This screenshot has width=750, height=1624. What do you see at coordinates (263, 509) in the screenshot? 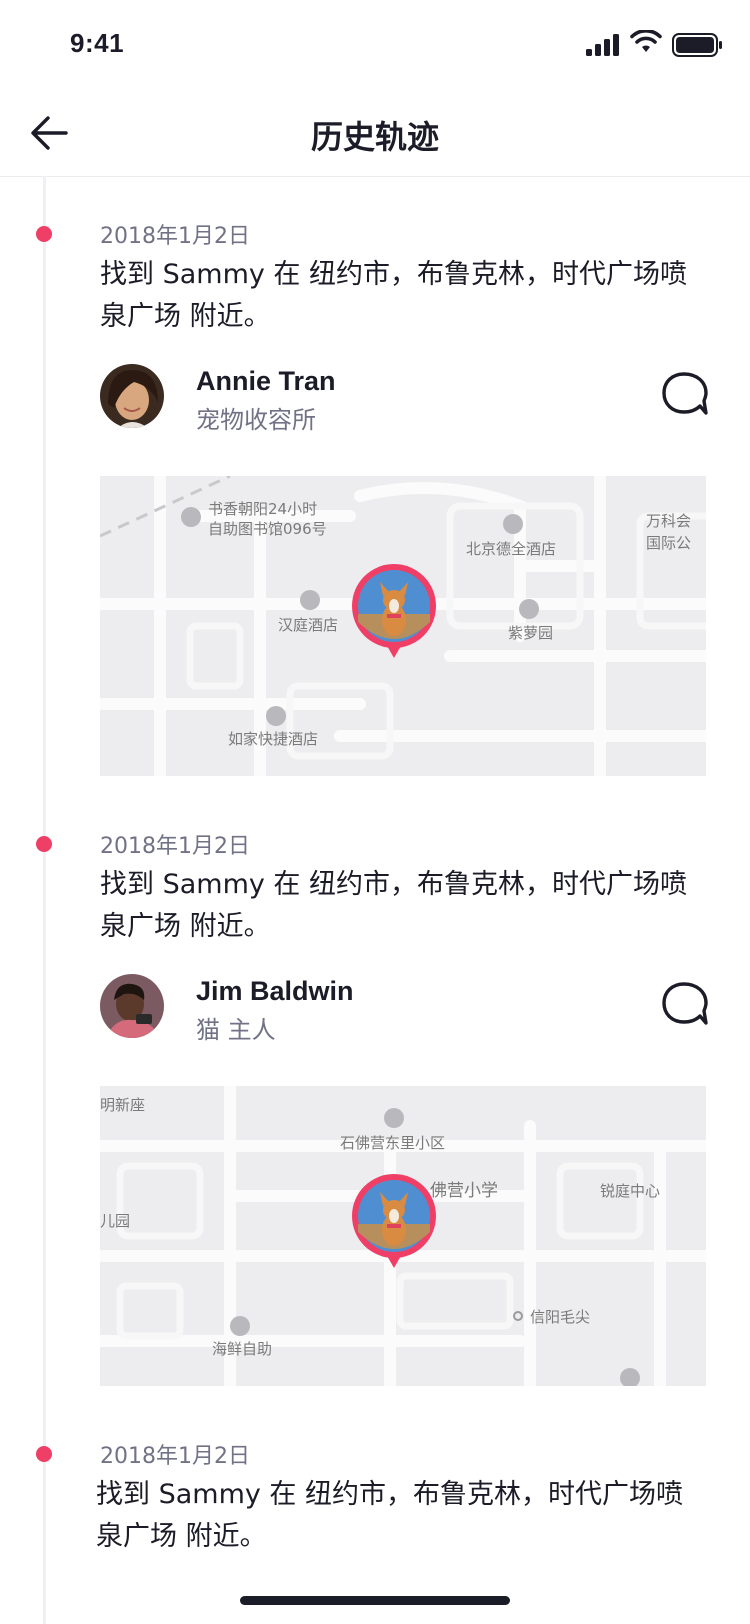
I see `map-label: 书香朝阳24小时` at bounding box center [263, 509].